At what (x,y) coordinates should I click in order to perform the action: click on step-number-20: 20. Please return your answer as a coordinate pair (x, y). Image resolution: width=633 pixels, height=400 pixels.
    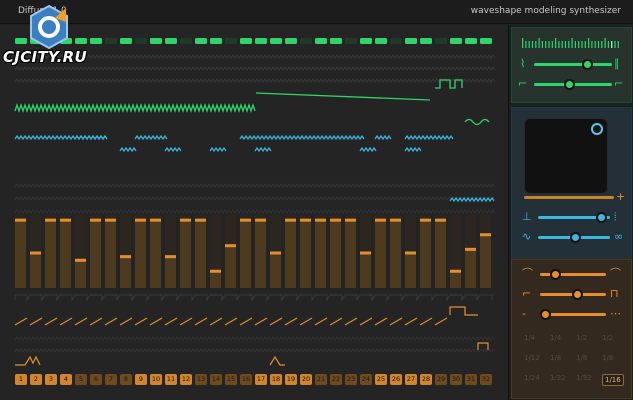
    Looking at the image, I should click on (306, 379).